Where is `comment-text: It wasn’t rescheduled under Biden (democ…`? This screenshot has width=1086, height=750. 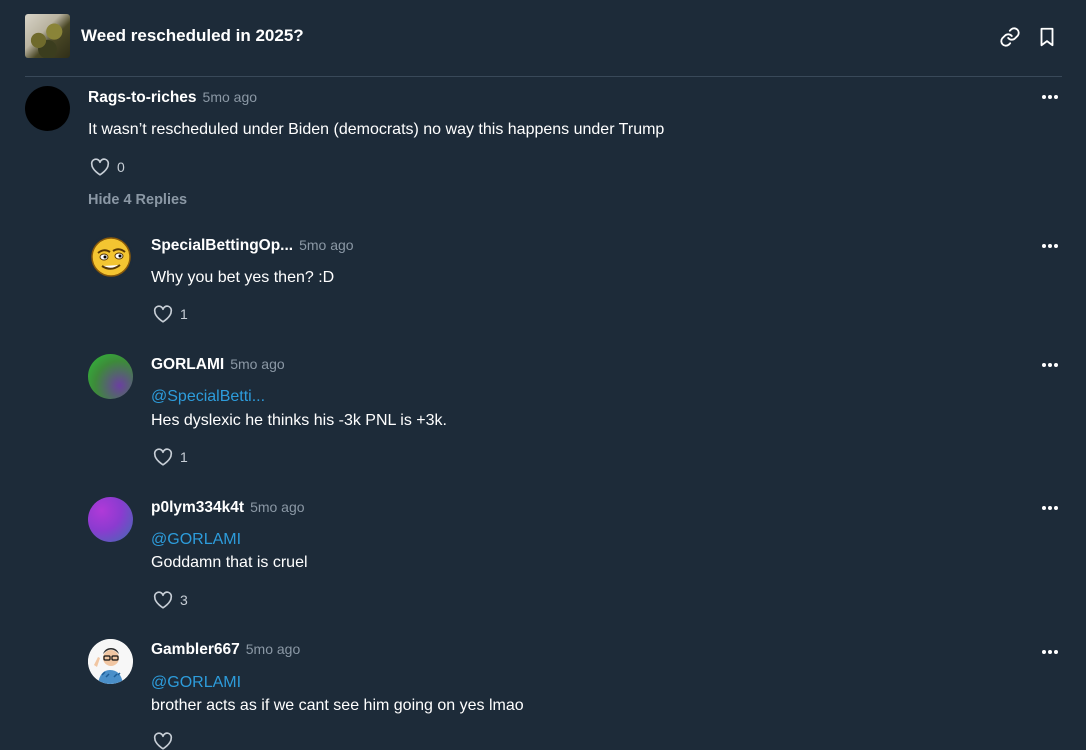
comment-text: It wasn’t rescheduled under Biden (democ… is located at coordinates (376, 129).